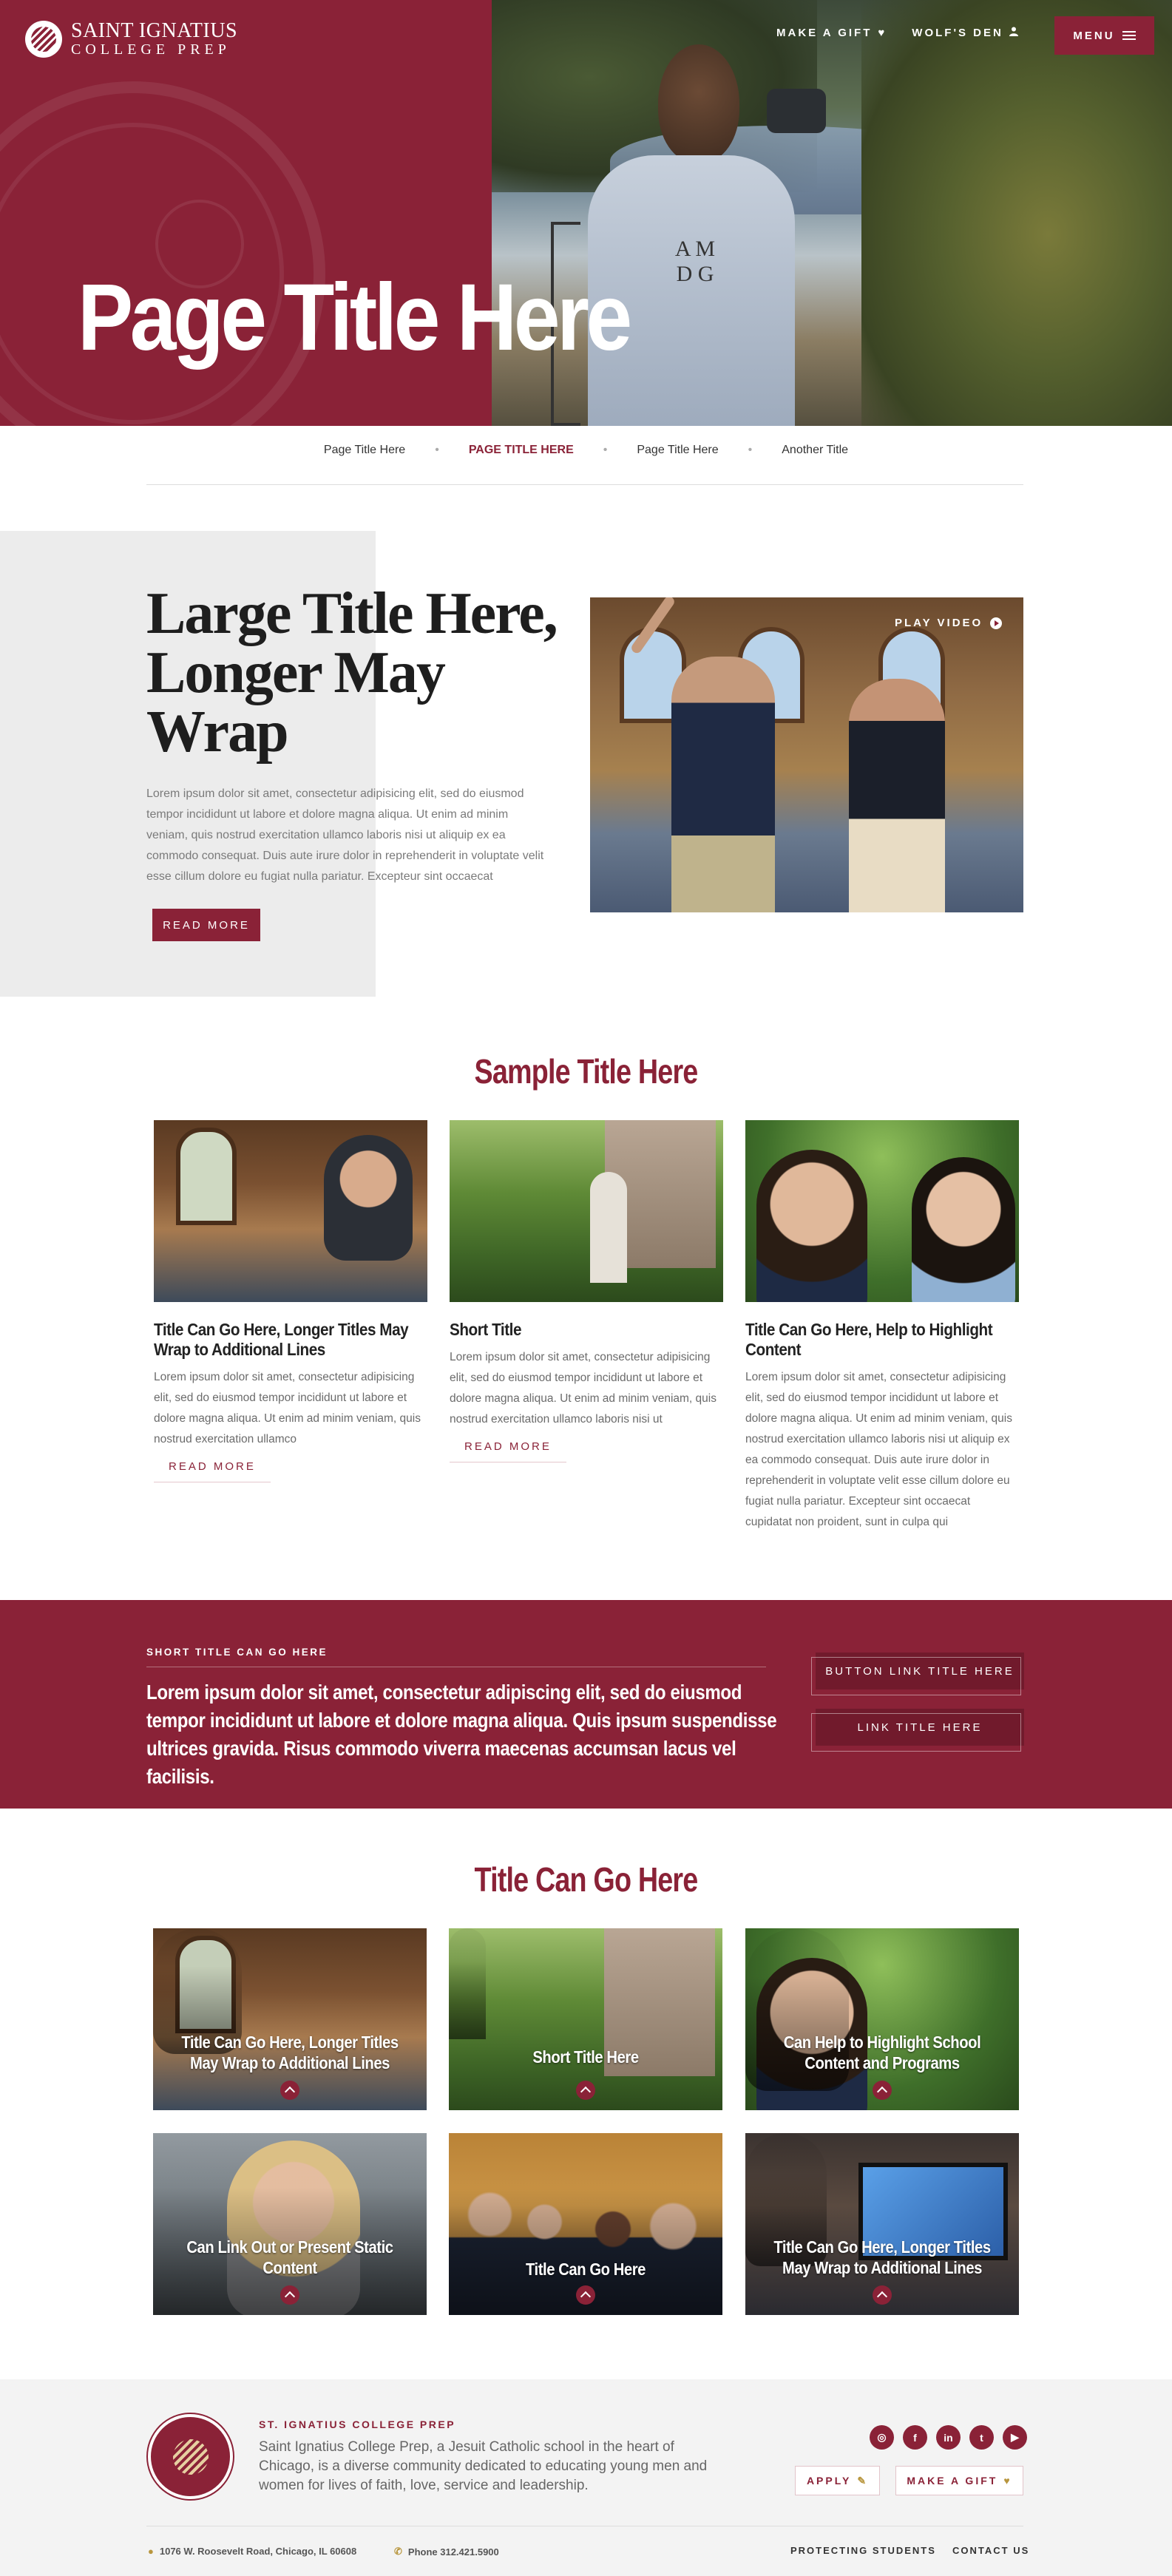 This screenshot has width=1172, height=2576. What do you see at coordinates (863, 2550) in the screenshot?
I see `protecting-students-link: PROTECTING STUDENTS` at bounding box center [863, 2550].